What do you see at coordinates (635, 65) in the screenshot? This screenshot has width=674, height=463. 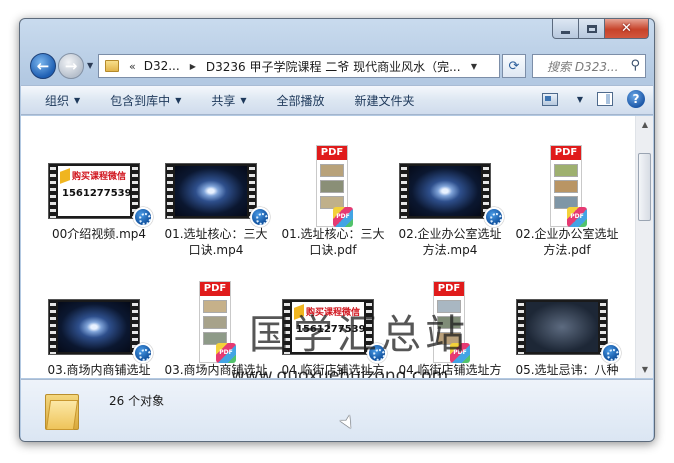 I see `search-icon: ⚲` at bounding box center [635, 65].